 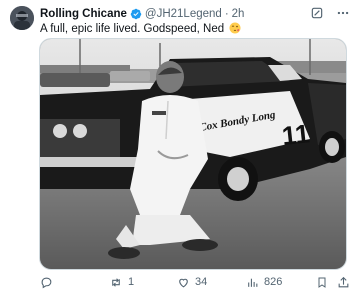 I want to click on face-with-wink-kiss-icon, so click(x=235, y=28).